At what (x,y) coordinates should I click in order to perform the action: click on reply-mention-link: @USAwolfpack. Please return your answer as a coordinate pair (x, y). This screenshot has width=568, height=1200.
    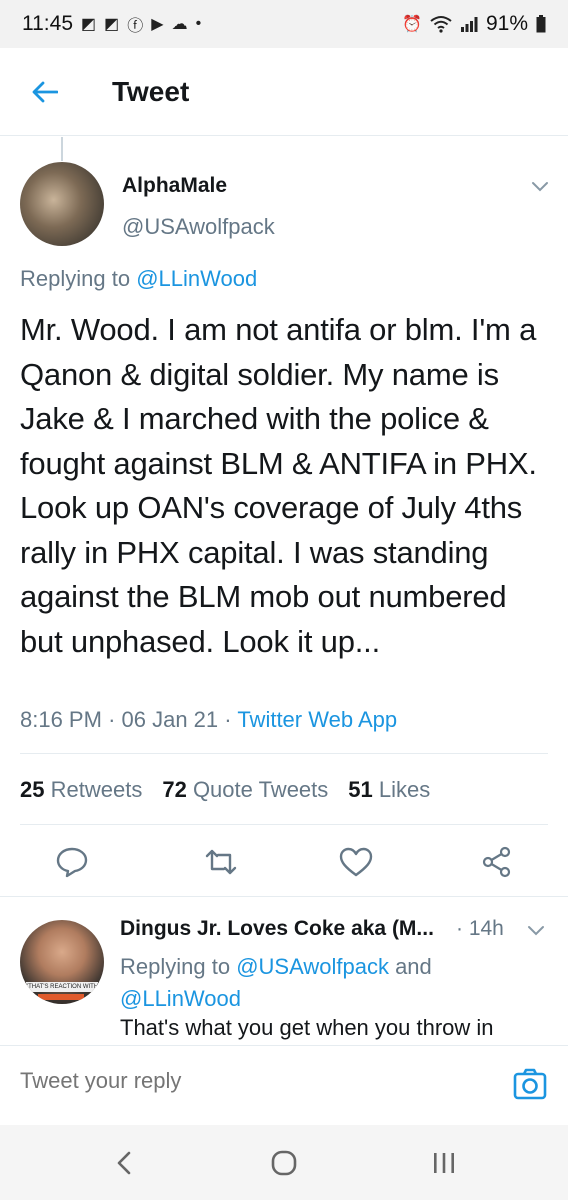
    Looking at the image, I should click on (312, 966).